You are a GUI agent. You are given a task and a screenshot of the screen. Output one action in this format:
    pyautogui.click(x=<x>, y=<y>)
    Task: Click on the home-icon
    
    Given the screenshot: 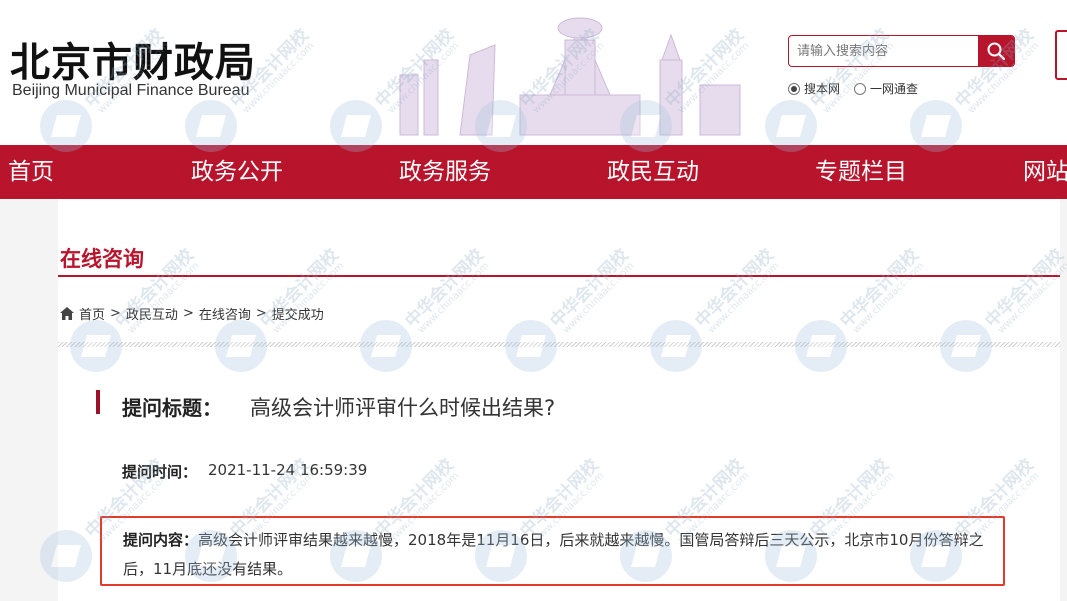 What is the action you would take?
    pyautogui.click(x=67, y=313)
    